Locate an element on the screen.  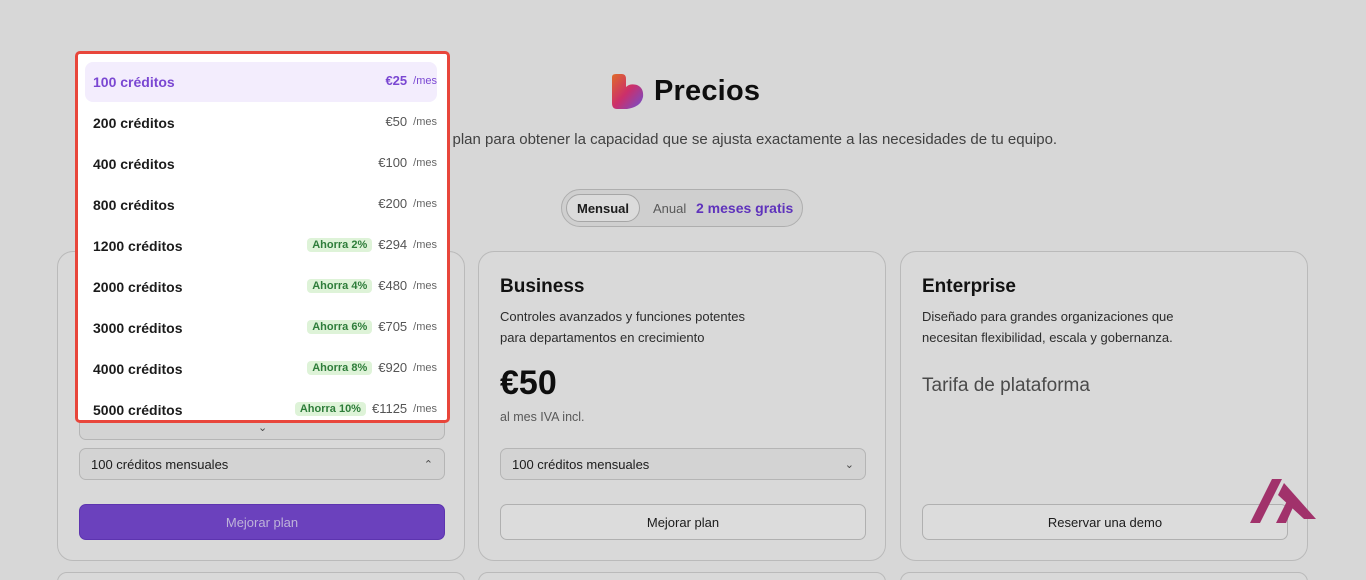
option-label: 1200 créditos is located at coordinates (138, 246).